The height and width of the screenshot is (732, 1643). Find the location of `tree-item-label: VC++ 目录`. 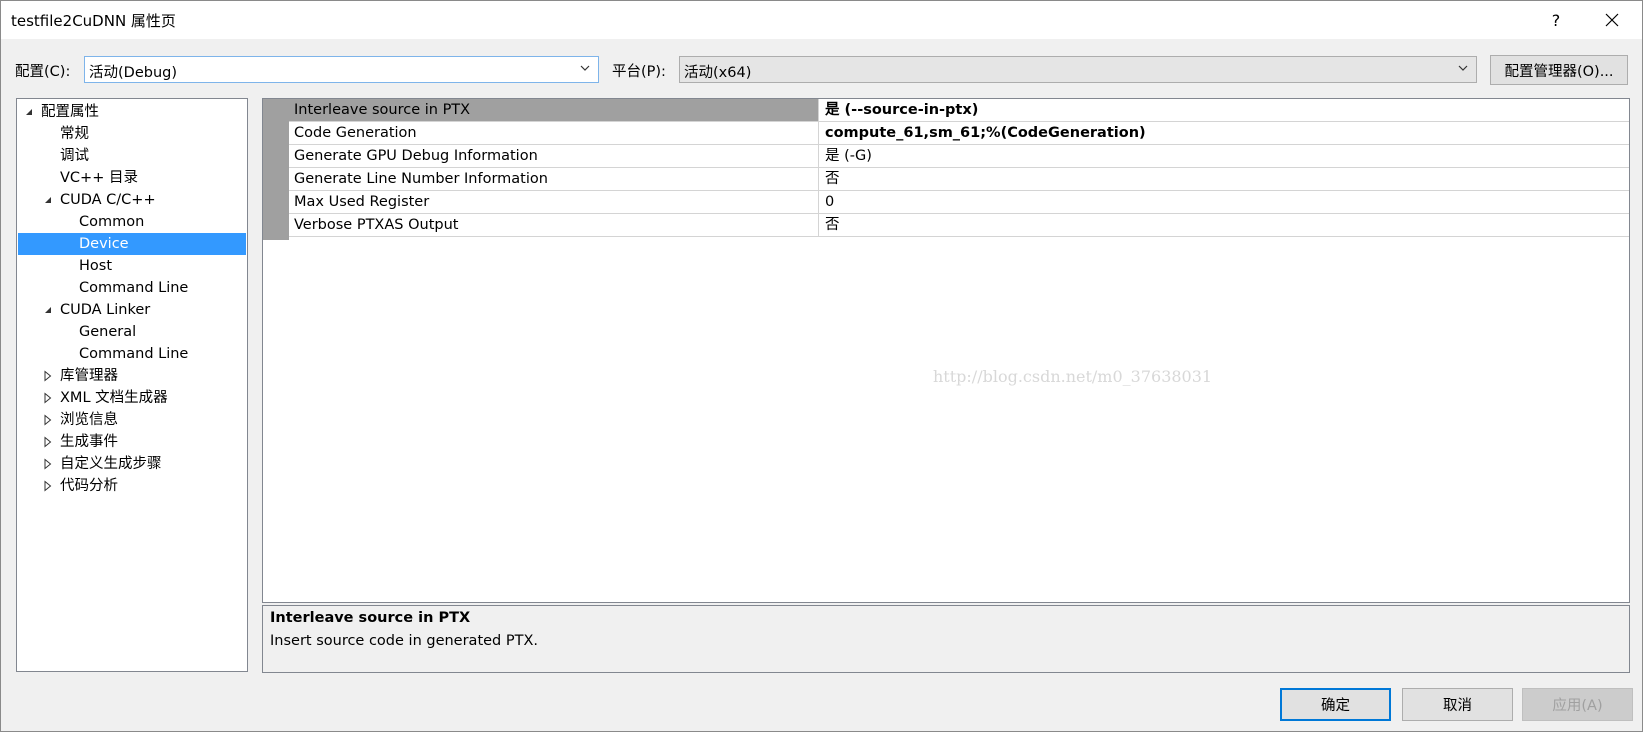

tree-item-label: VC++ 目录 is located at coordinates (99, 178).